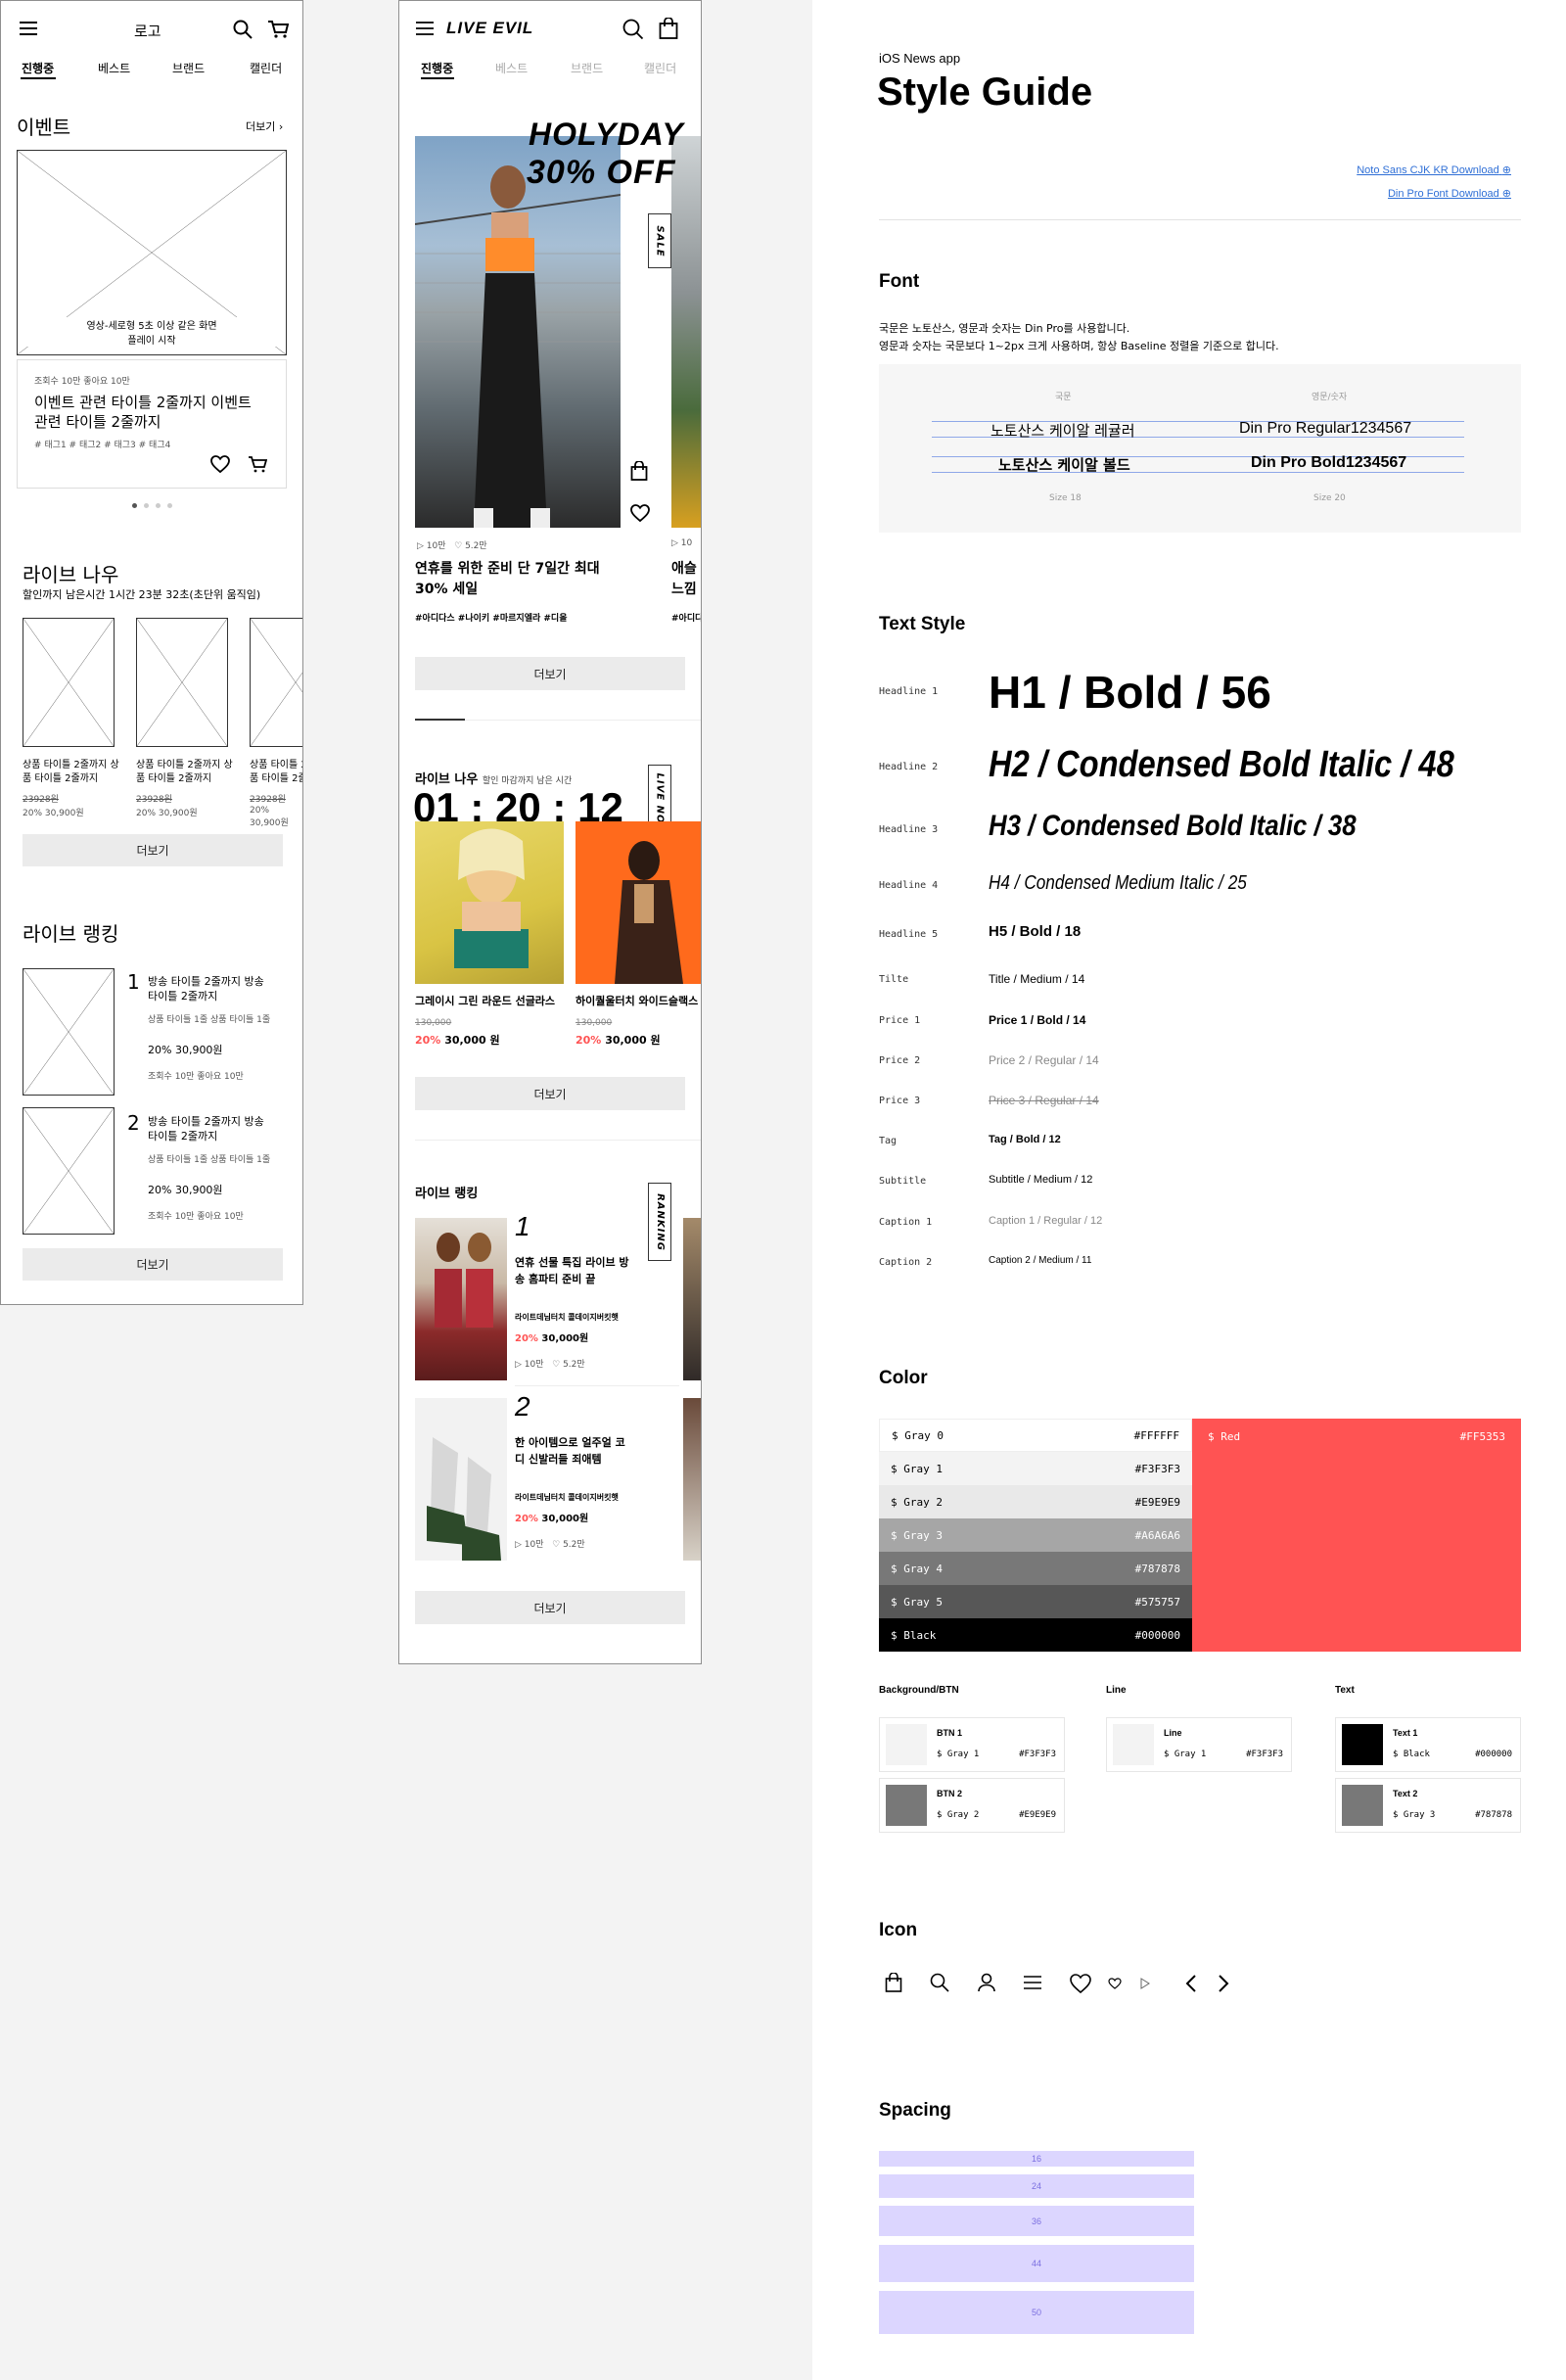 This screenshot has height=2380, width=1566. I want to click on spacing-heading: Spacing, so click(915, 2110).